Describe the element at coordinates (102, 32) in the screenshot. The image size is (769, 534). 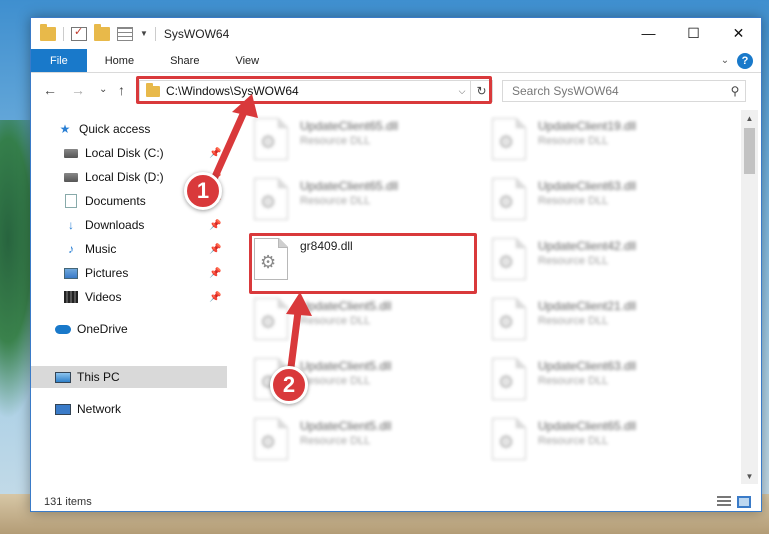
I see `new-folder-icon` at that location.